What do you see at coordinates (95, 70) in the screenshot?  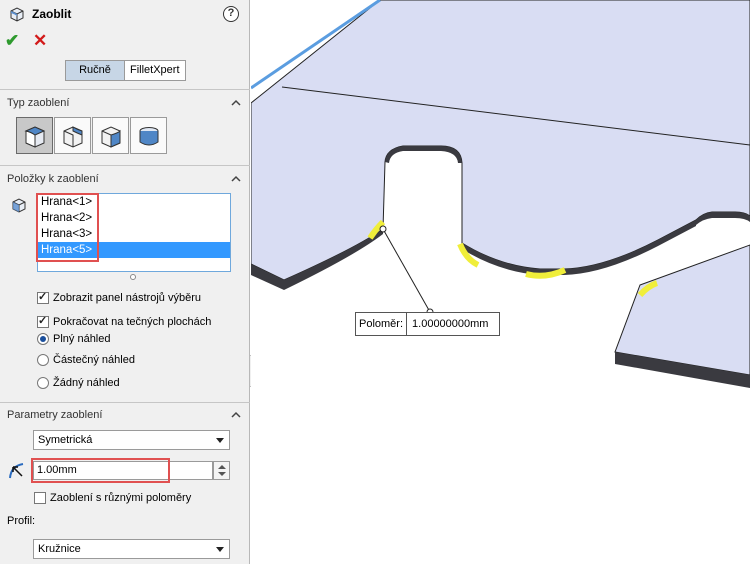 I see `tab-manual: Ručně` at bounding box center [95, 70].